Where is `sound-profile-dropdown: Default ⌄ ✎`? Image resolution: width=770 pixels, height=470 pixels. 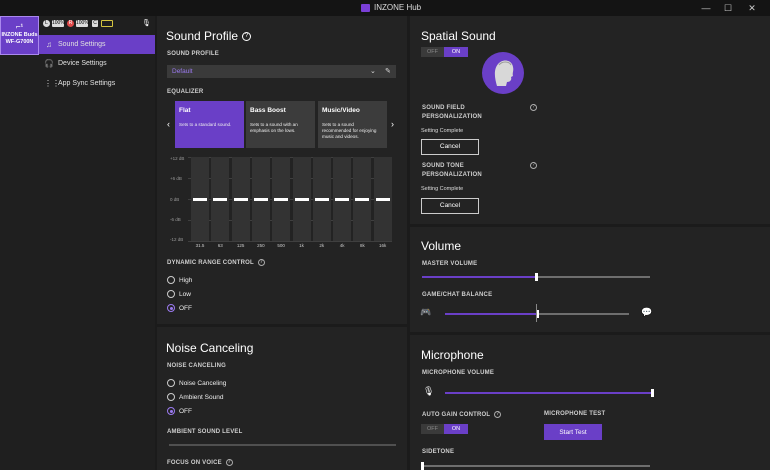 sound-profile-dropdown: Default ⌄ ✎ is located at coordinates (281, 71).